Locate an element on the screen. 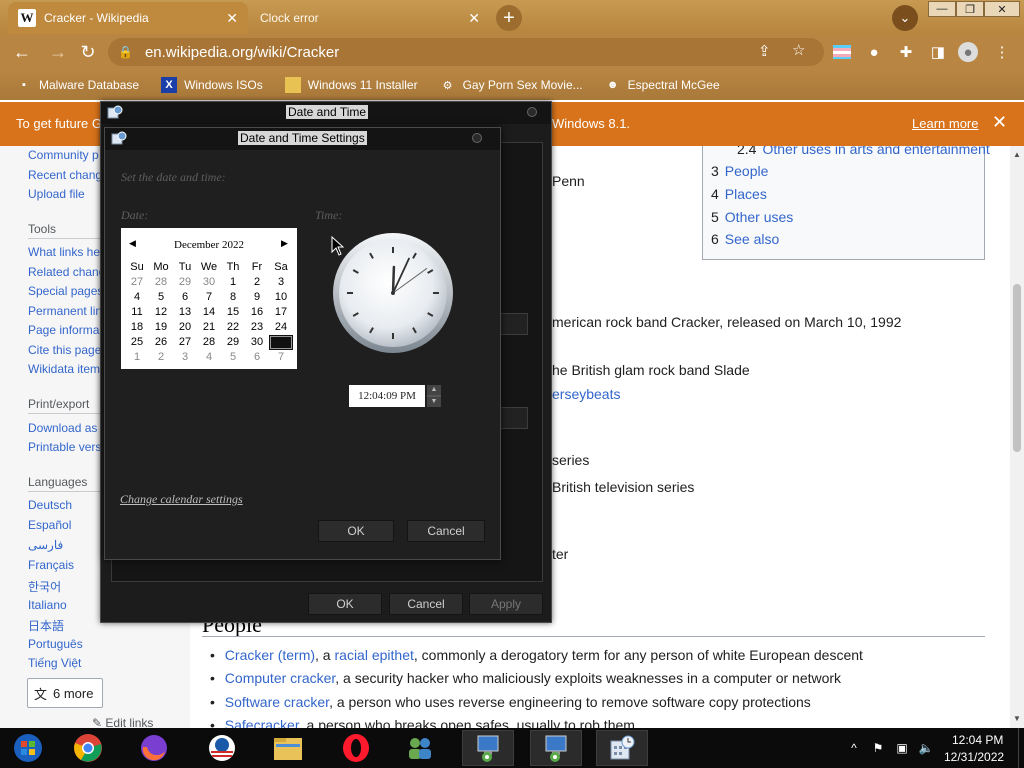 This screenshot has height=768, width=1024. calendar-day: 21 is located at coordinates (209, 327).